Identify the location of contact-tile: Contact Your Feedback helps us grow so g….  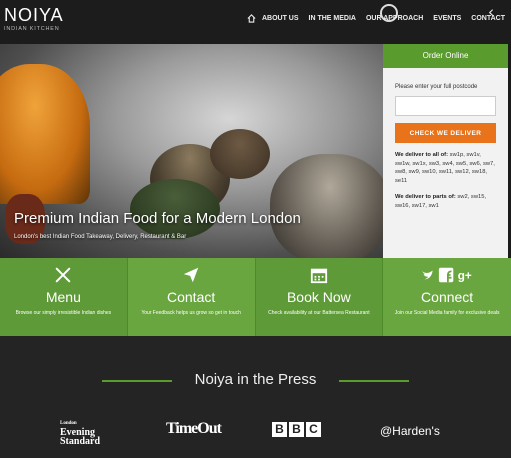
(191, 297).